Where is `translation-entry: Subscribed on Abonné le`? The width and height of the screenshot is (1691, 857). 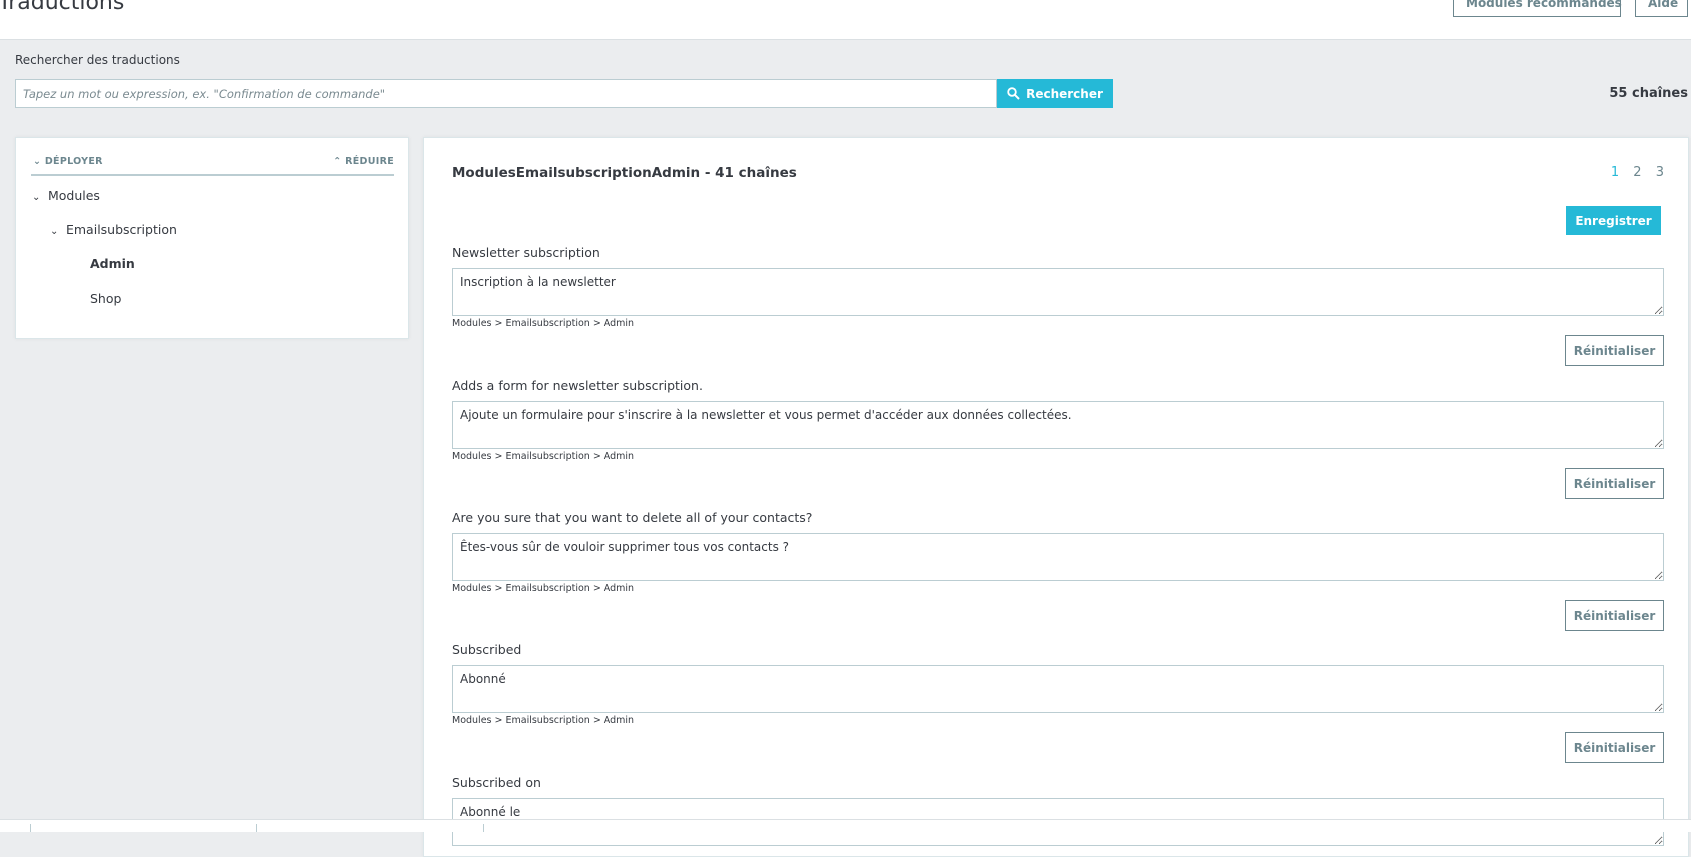 translation-entry: Subscribed on Abonné le is located at coordinates (1058, 815).